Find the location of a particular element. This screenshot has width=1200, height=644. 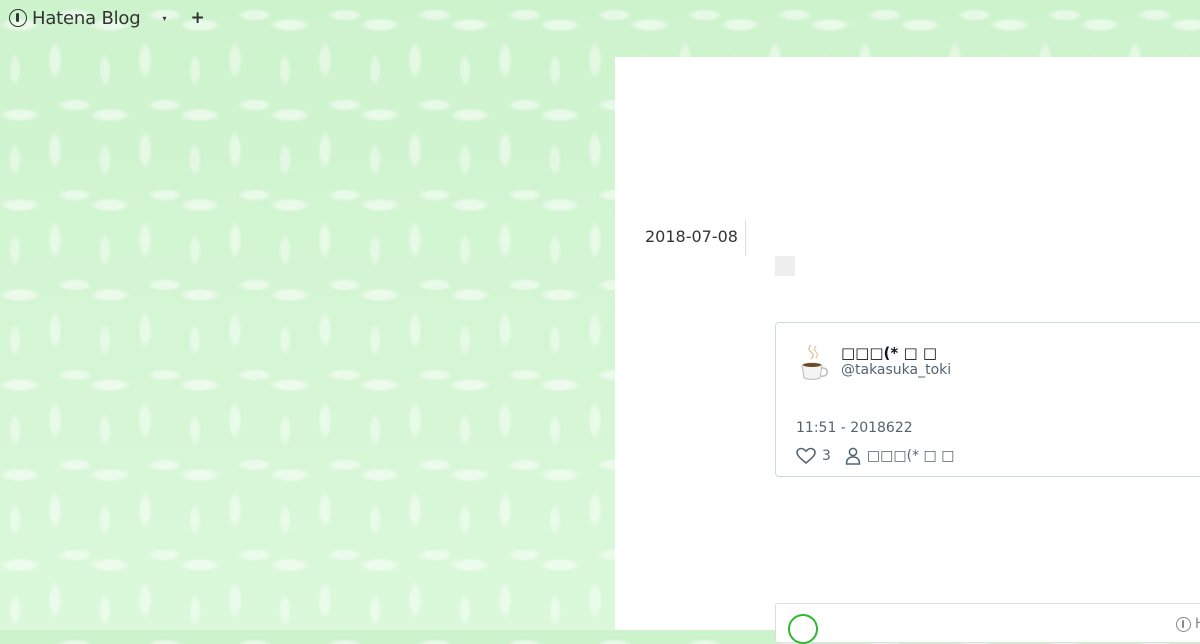

global-header: Hatena Blog ▾ + is located at coordinates (124, 18).